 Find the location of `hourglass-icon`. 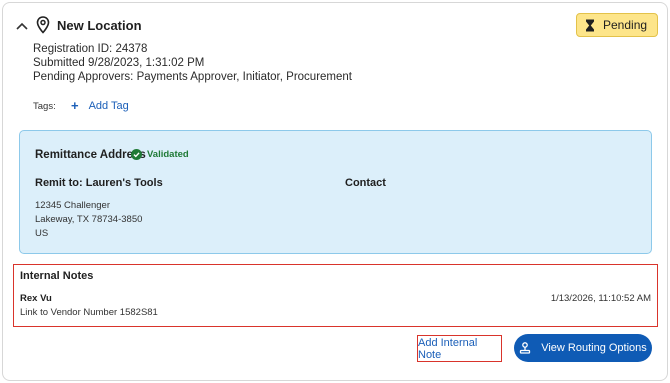

hourglass-icon is located at coordinates (590, 25).